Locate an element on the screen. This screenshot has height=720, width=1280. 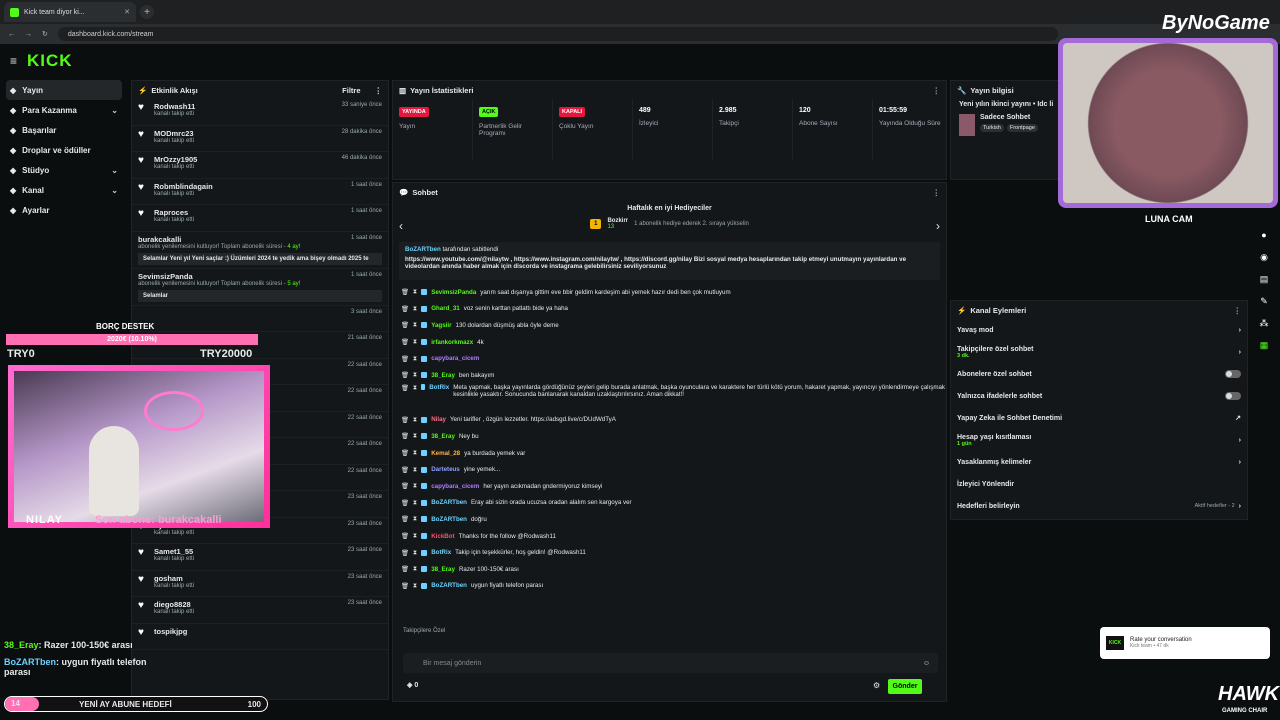
broadcast-icon: ◉ is located at coordinates (1264, 259).